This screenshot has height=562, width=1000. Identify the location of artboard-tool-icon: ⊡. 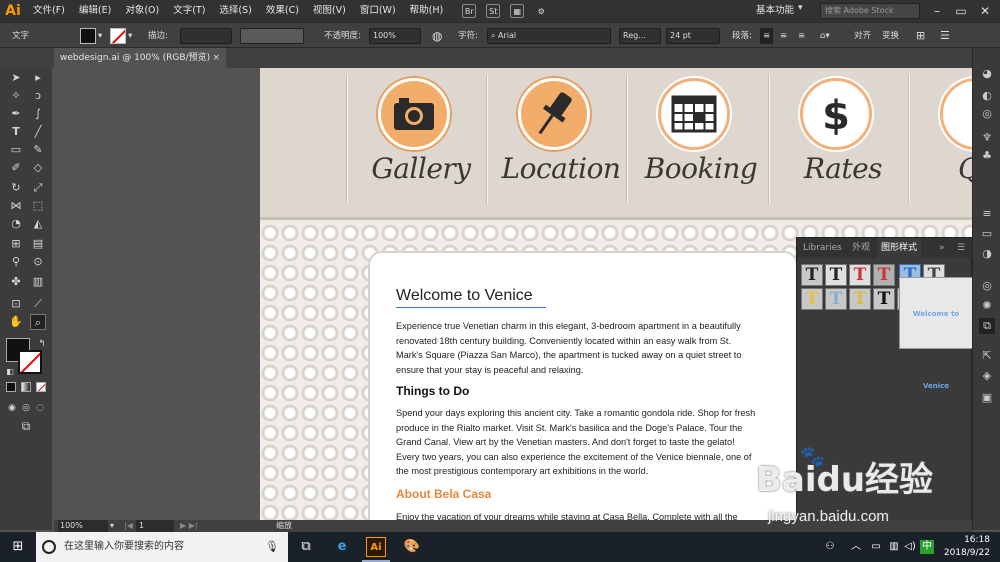
(16, 304).